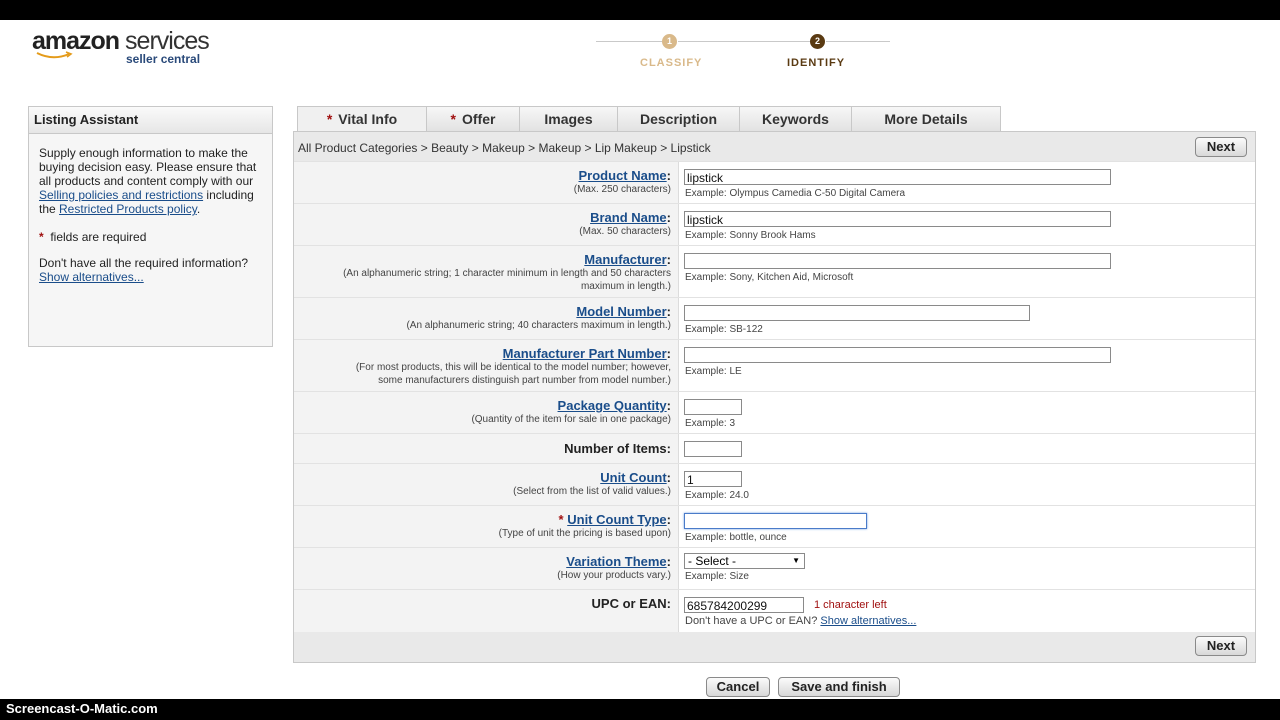 This screenshot has height=720, width=1280. What do you see at coordinates (713, 407) in the screenshot?
I see `package-quantity-input` at bounding box center [713, 407].